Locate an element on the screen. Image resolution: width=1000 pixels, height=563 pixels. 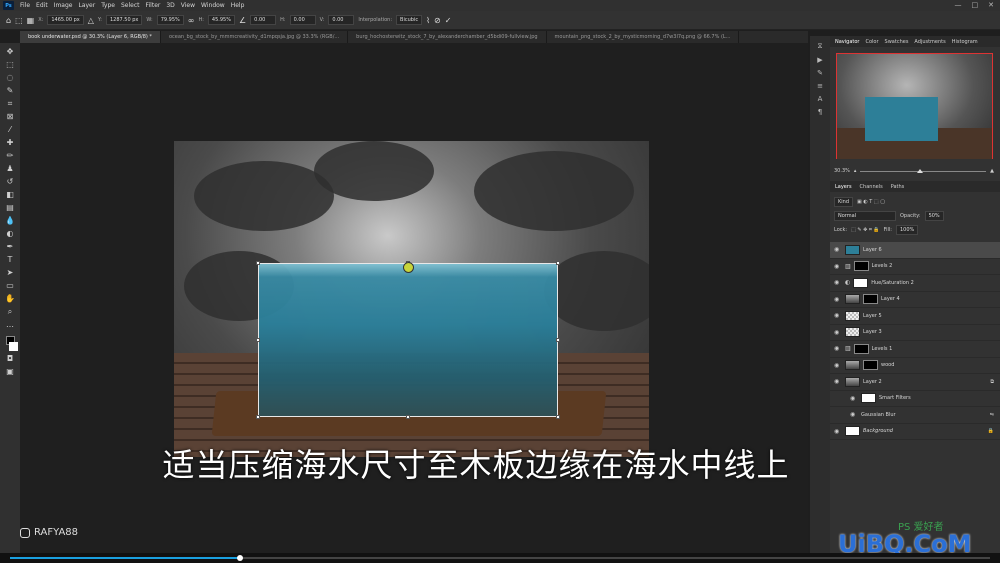
zoom-value: 30.3% is located at coordinates (842, 171).